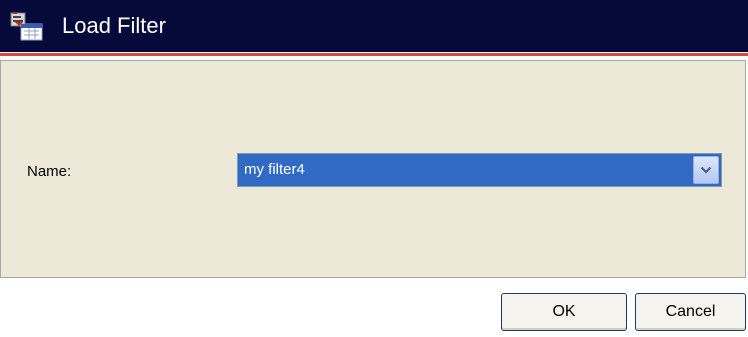 Image resolution: width=748 pixels, height=337 pixels. What do you see at coordinates (49, 171) in the screenshot?
I see `name-label: Name:` at bounding box center [49, 171].